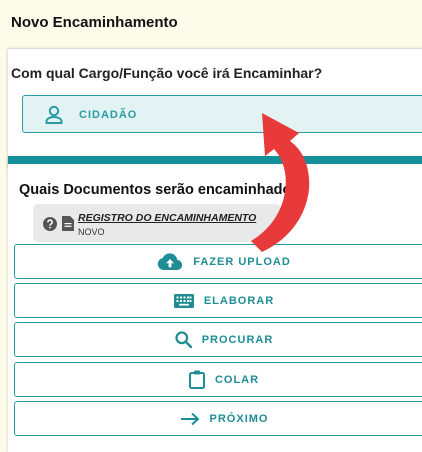  What do you see at coordinates (54, 114) in the screenshot?
I see `person-icon` at bounding box center [54, 114].